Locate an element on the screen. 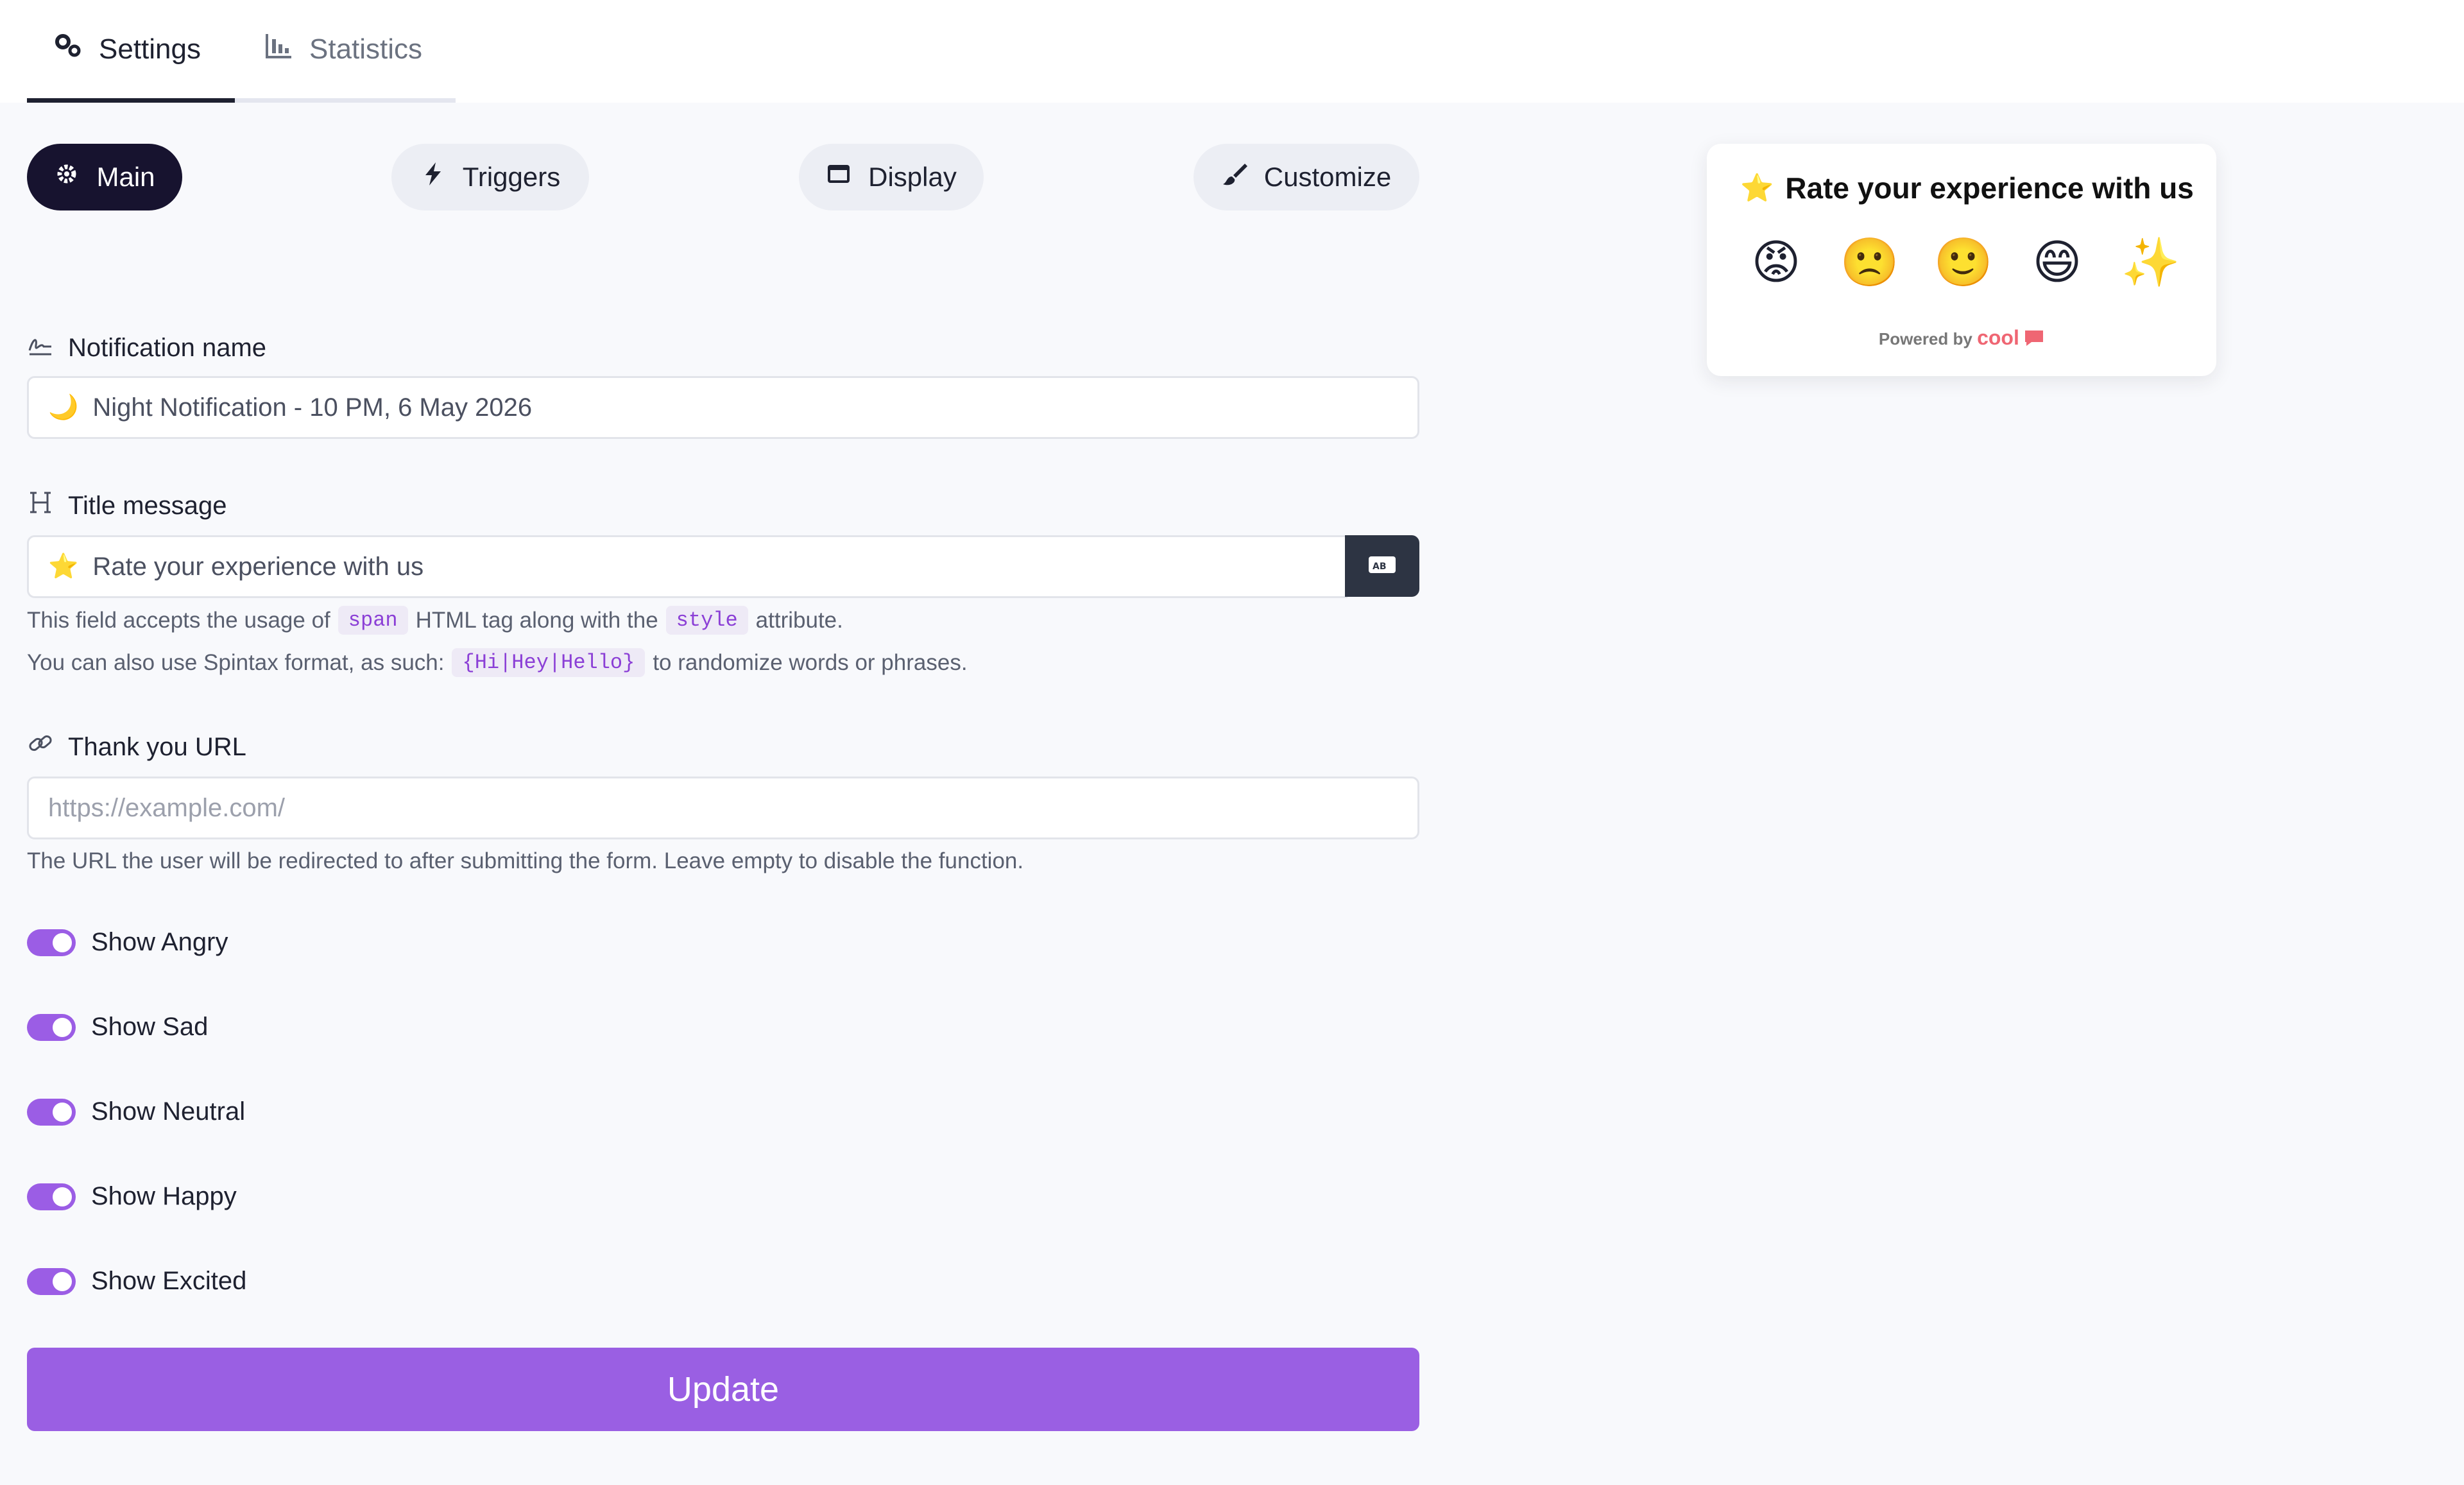 This screenshot has height=1485, width=2464. section-customize-button: Customize is located at coordinates (1307, 177).